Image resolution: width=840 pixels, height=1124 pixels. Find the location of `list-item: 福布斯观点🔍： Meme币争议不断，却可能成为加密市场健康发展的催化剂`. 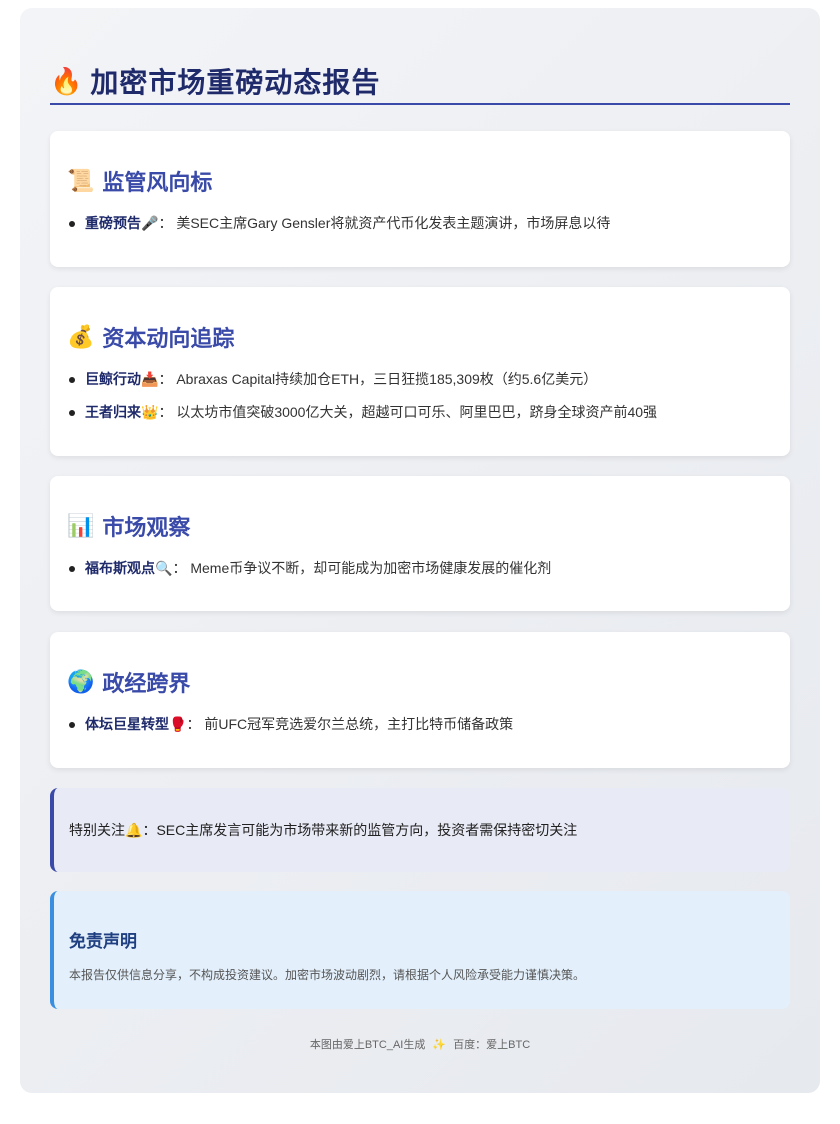

list-item: 福布斯观点🔍： Meme币争议不断，却可能成为加密市场健康发展的催化剂 is located at coordinates (420, 568).